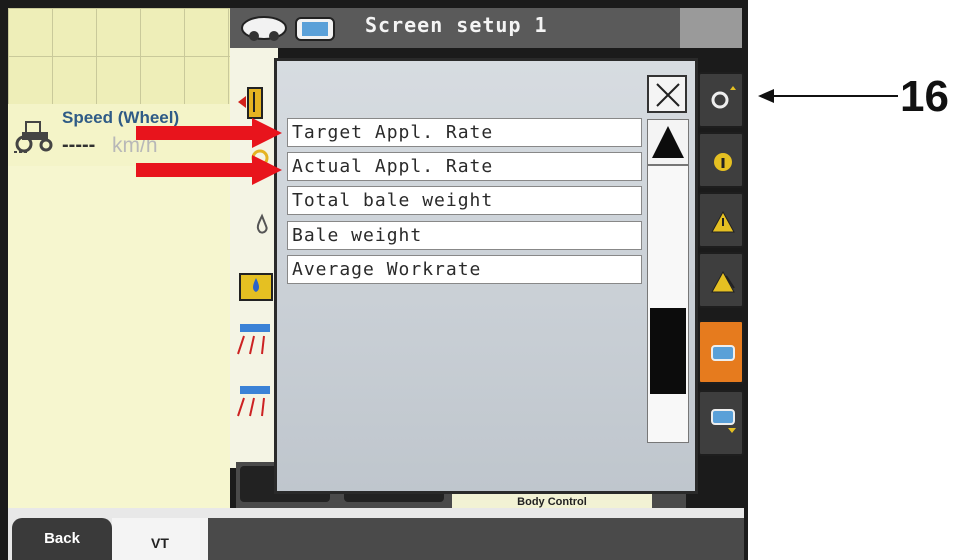 The width and height of the screenshot is (964, 560). What do you see at coordinates (464, 200) in the screenshot?
I see `list-item-total-bale-weight: Total bale weight` at bounding box center [464, 200].